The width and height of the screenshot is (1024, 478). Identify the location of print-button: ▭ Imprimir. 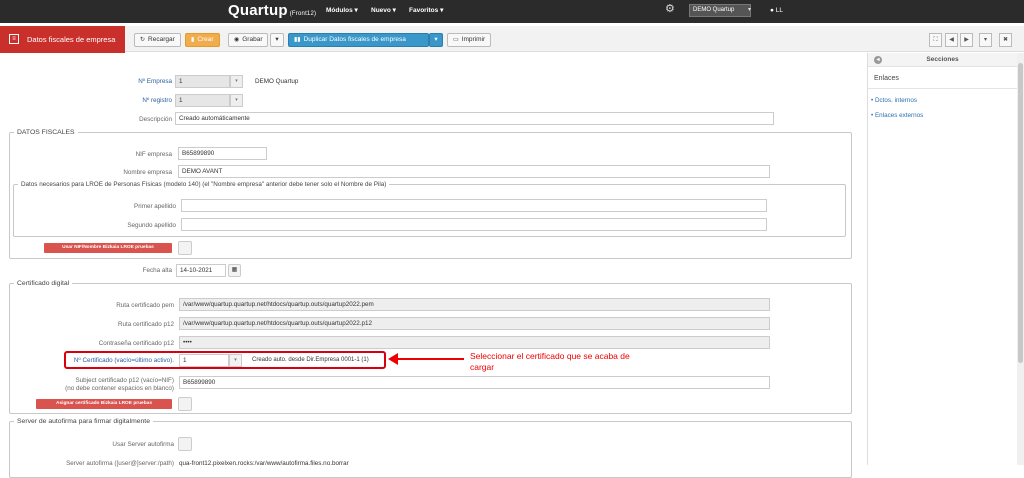
(469, 40).